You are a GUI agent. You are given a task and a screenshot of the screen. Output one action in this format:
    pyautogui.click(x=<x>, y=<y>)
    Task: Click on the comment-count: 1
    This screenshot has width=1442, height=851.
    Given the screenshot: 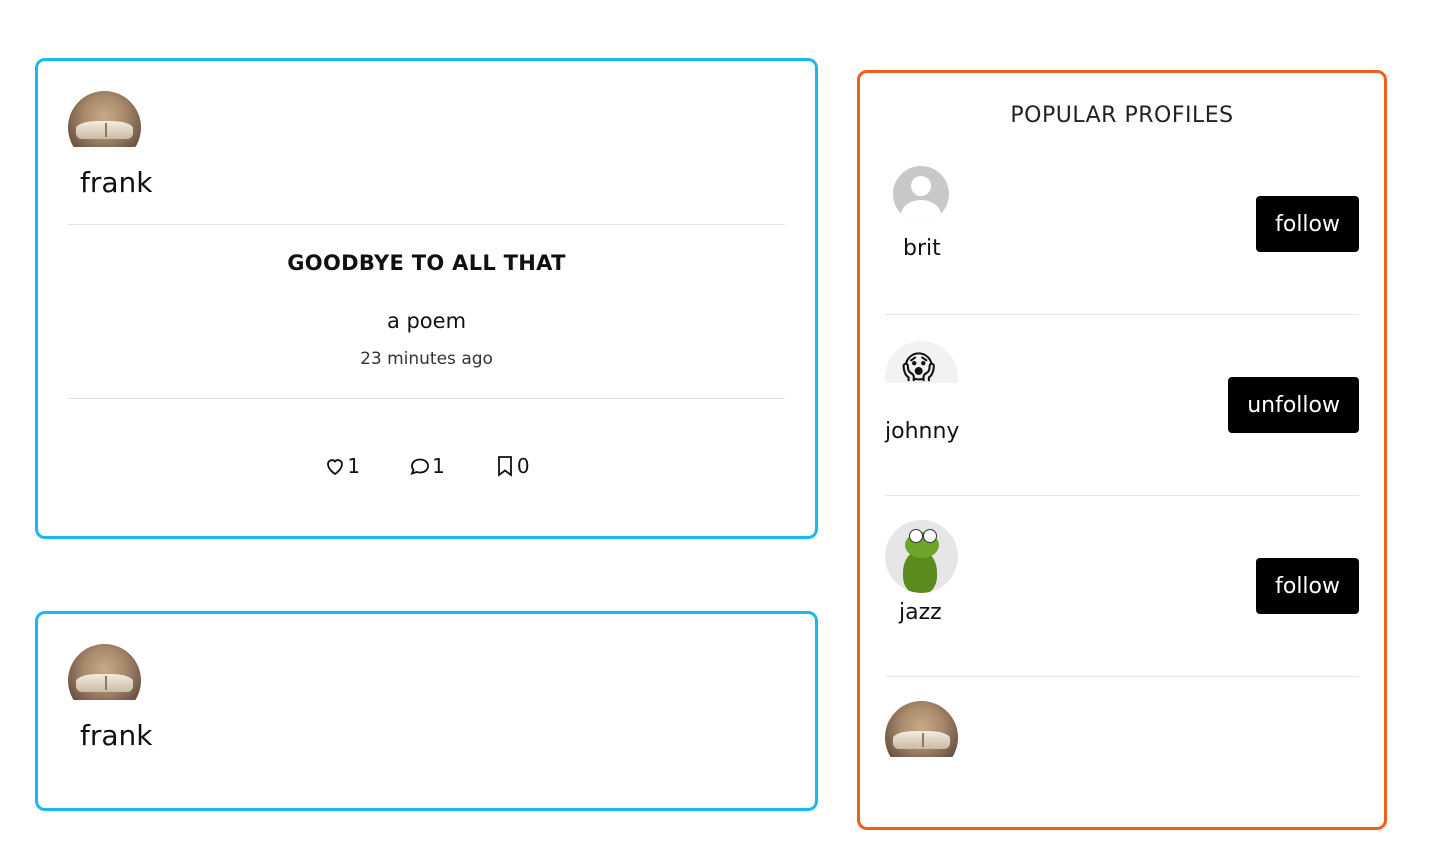 What is the action you would take?
    pyautogui.click(x=438, y=466)
    